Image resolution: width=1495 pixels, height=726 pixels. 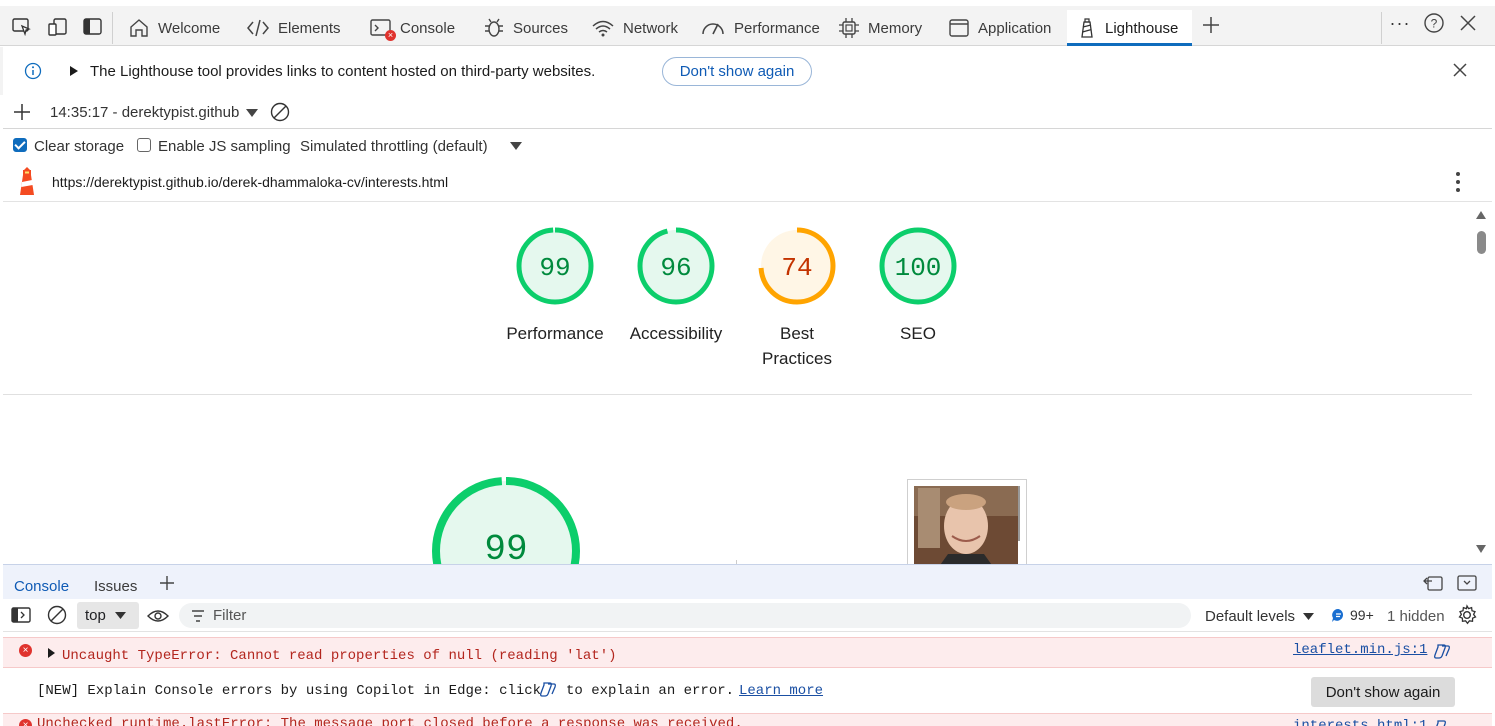 I want to click on performance-large-gauge: 99, so click(x=506, y=520).